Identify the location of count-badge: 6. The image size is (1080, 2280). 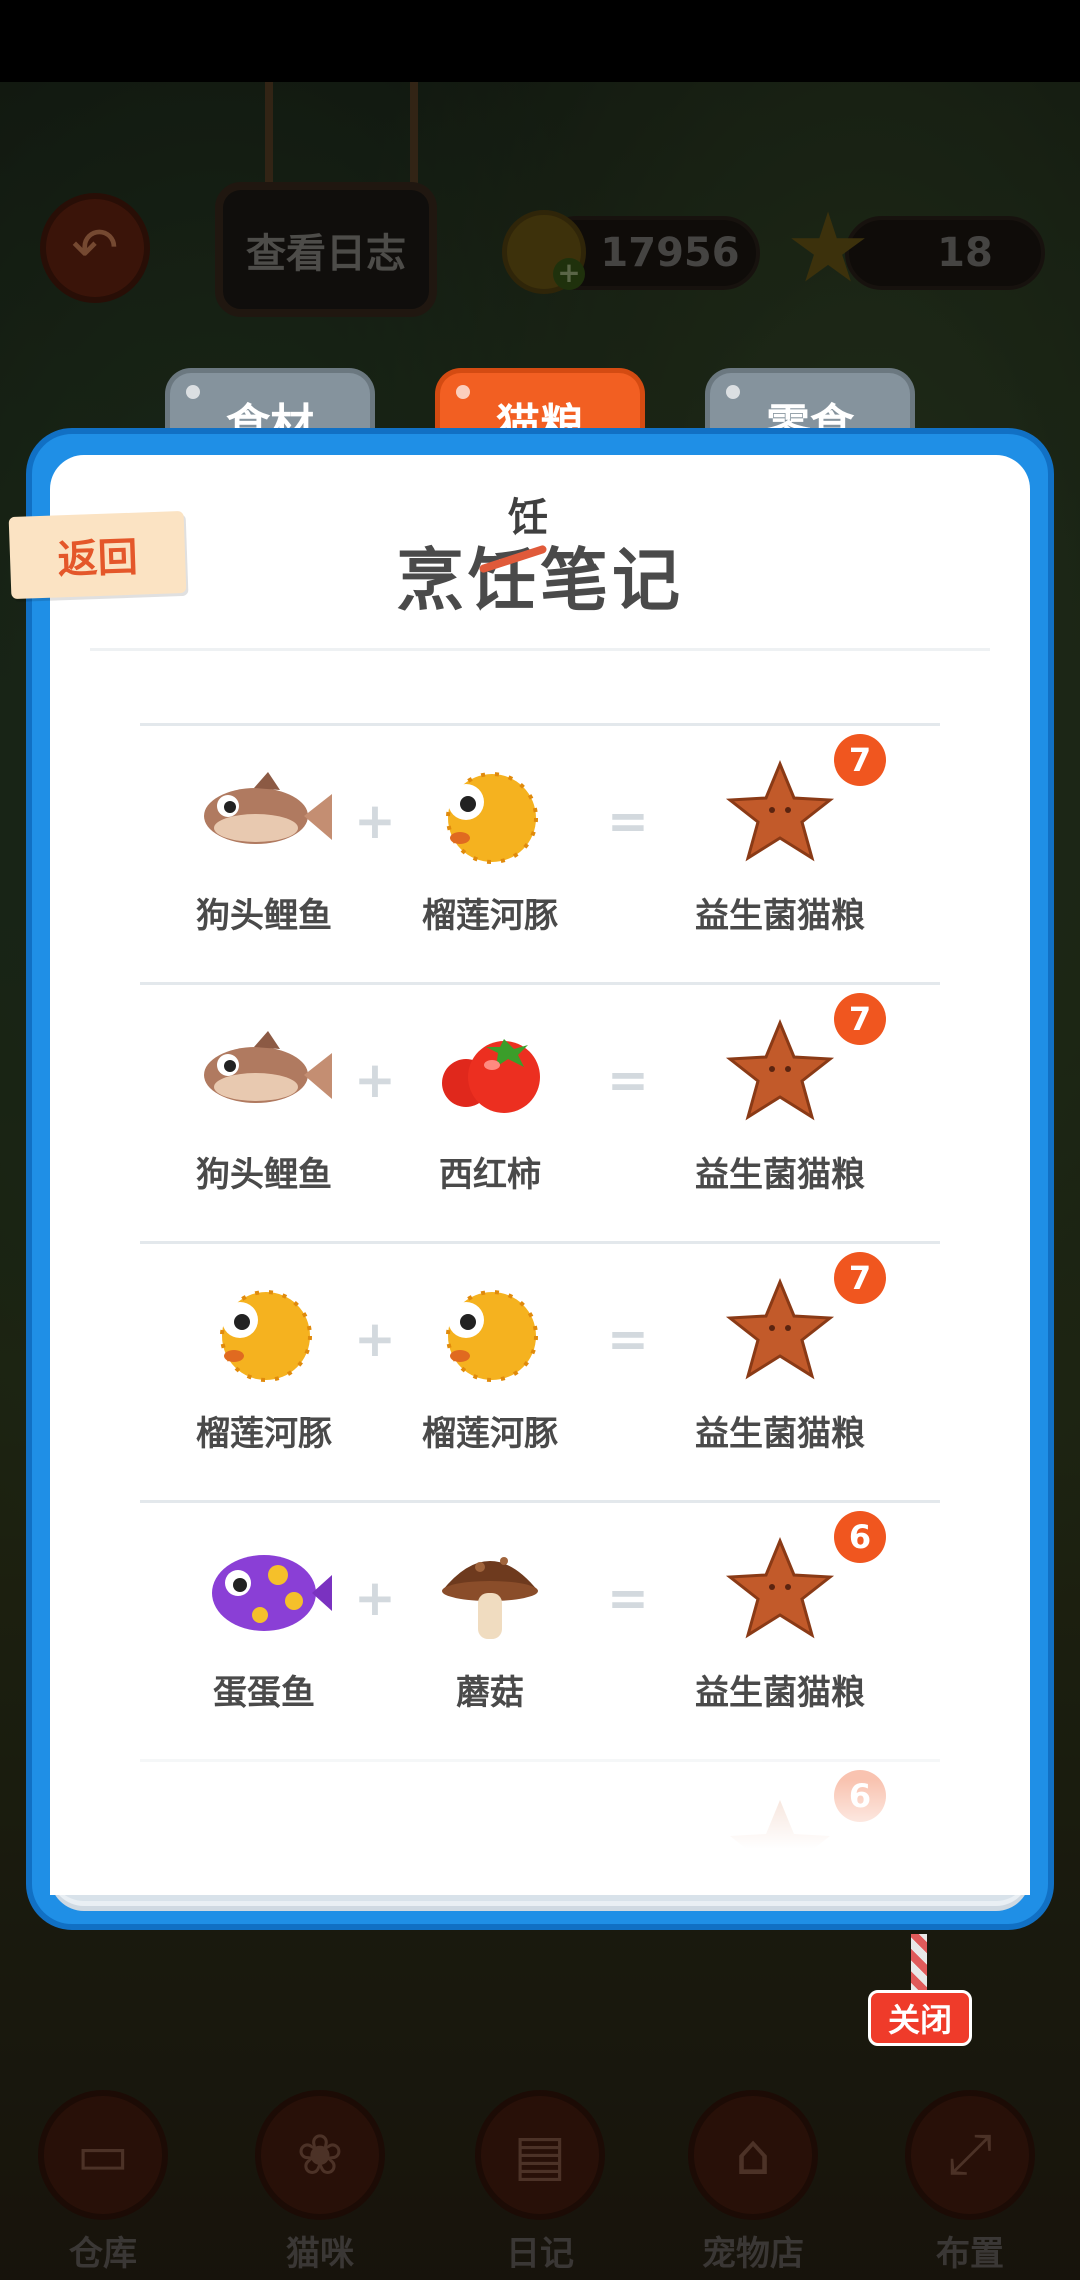
(860, 1537).